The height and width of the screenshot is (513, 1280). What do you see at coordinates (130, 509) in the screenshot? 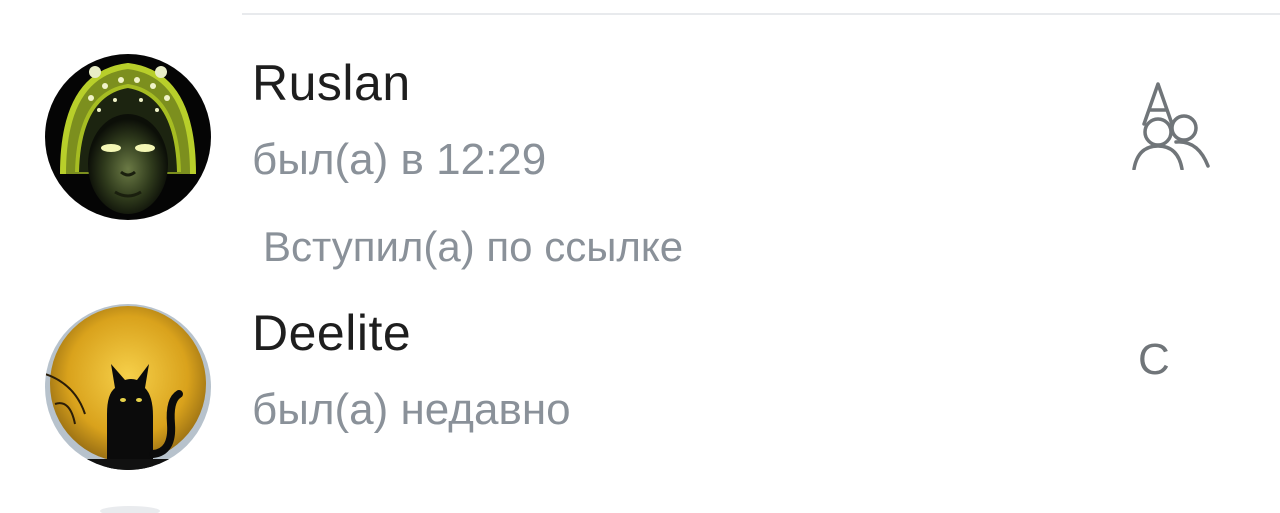
I see `next-avatar-peek` at bounding box center [130, 509].